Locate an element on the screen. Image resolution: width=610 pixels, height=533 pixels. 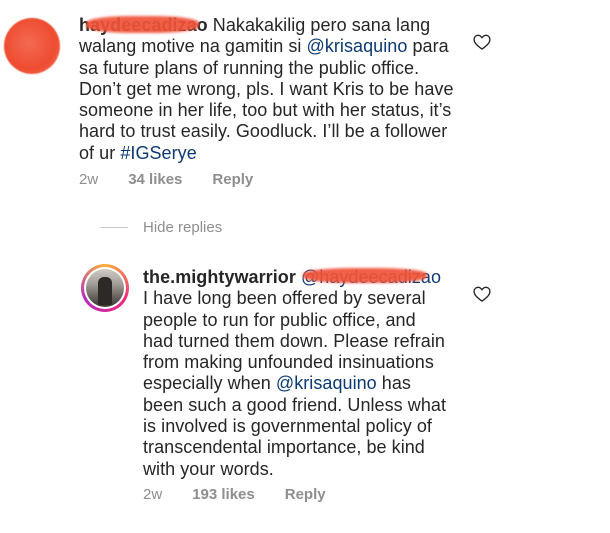
divider-line is located at coordinates (114, 227).